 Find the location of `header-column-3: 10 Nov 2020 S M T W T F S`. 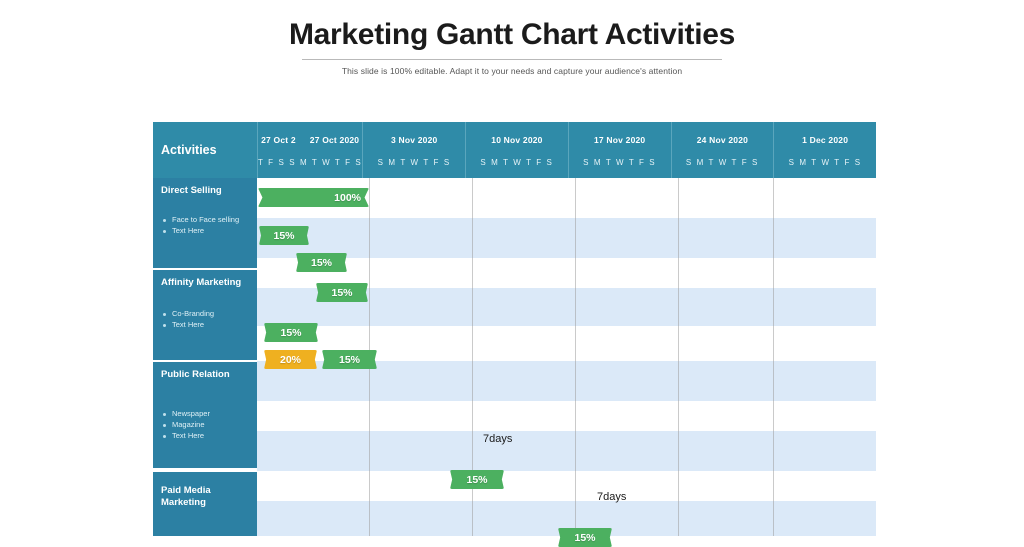

header-column-3: 10 Nov 2020 S M T W T F S is located at coordinates (516, 150).